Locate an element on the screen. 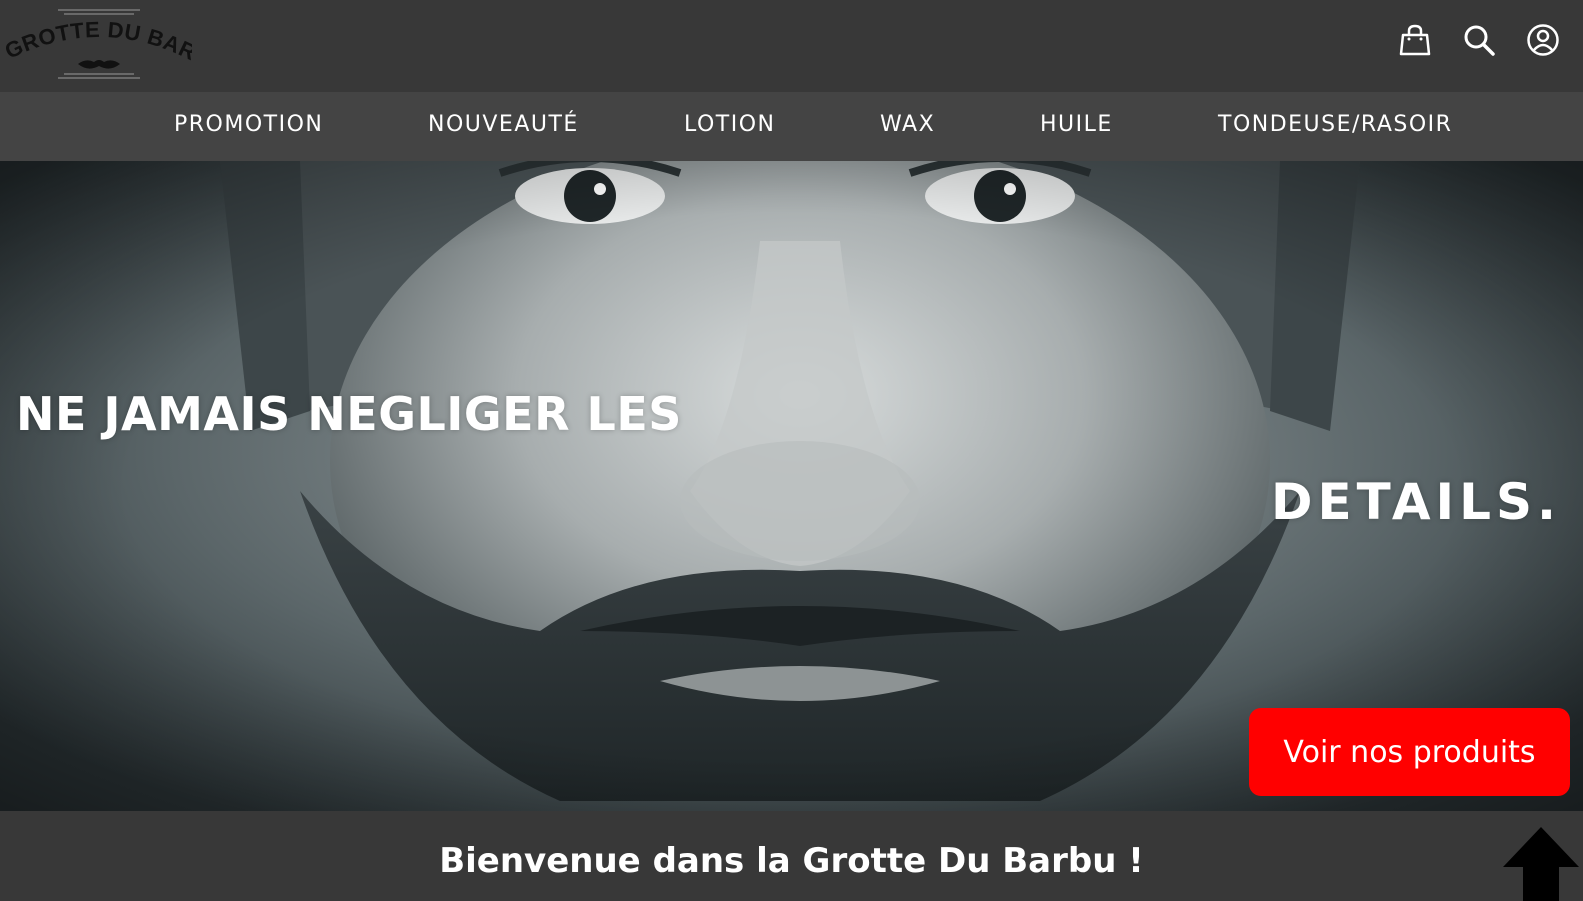  hero-headline-right: DETAILS. is located at coordinates (1415, 502).